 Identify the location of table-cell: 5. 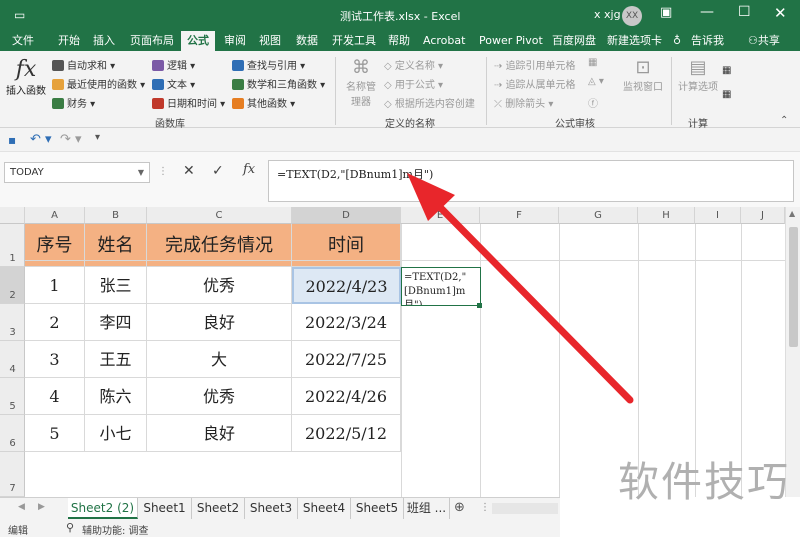
(55, 433).